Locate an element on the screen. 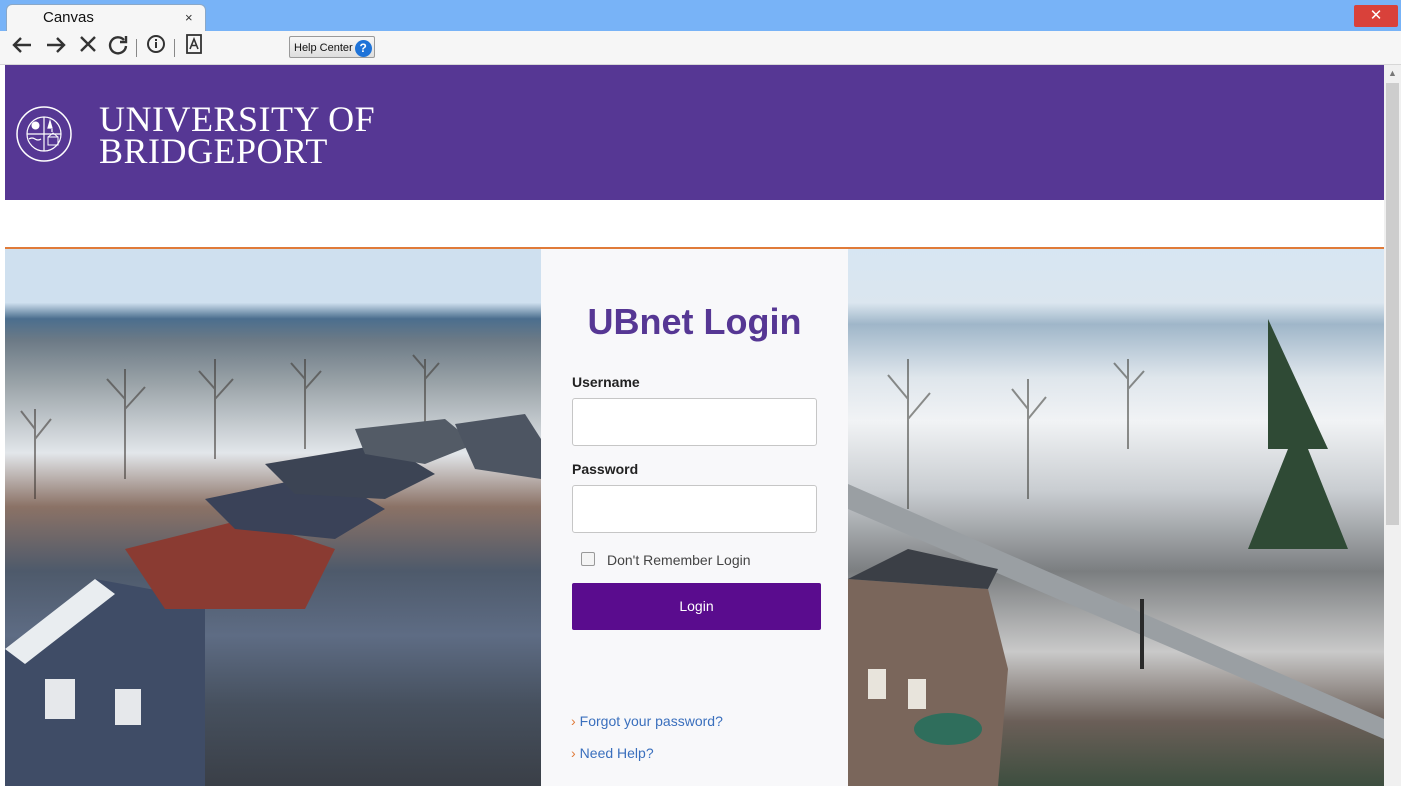 Image resolution: width=1401 pixels, height=786 pixels. password-label: Password is located at coordinates (605, 469).